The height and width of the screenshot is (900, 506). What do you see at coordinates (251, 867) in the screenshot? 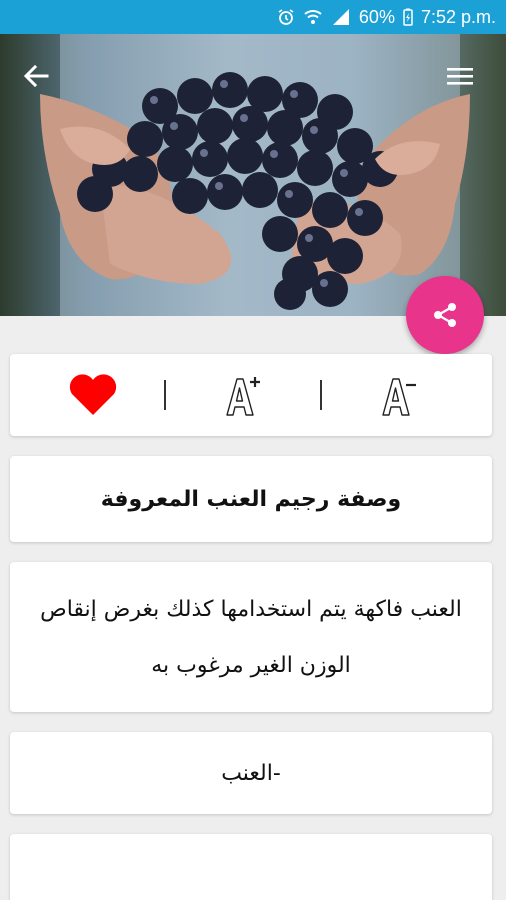
I see `next-card` at bounding box center [251, 867].